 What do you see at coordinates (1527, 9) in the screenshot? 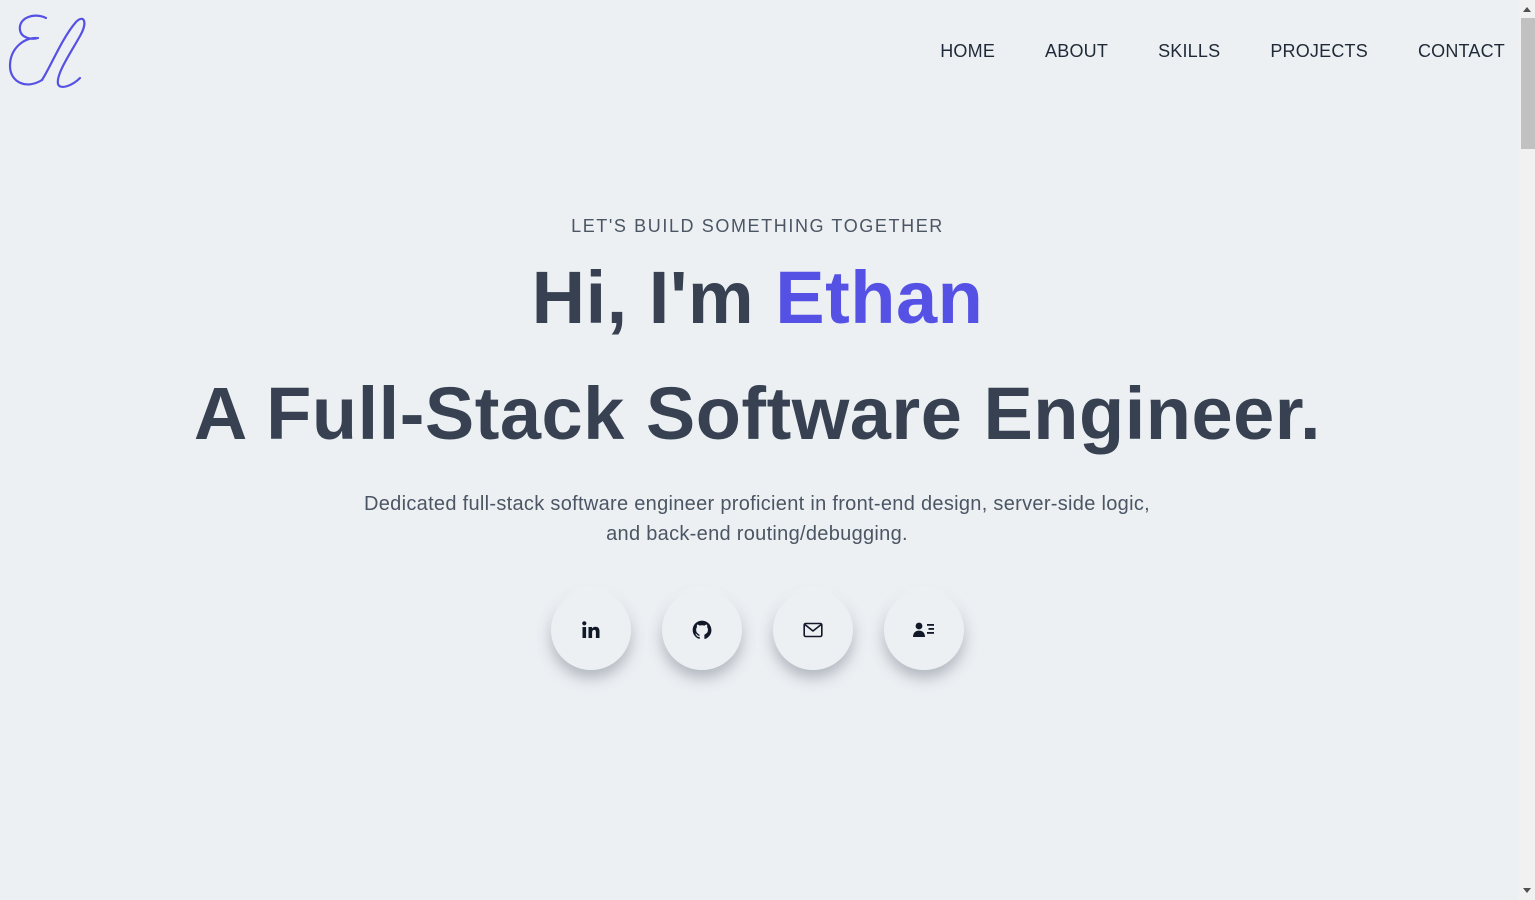
I see `scroll-up-icon` at bounding box center [1527, 9].